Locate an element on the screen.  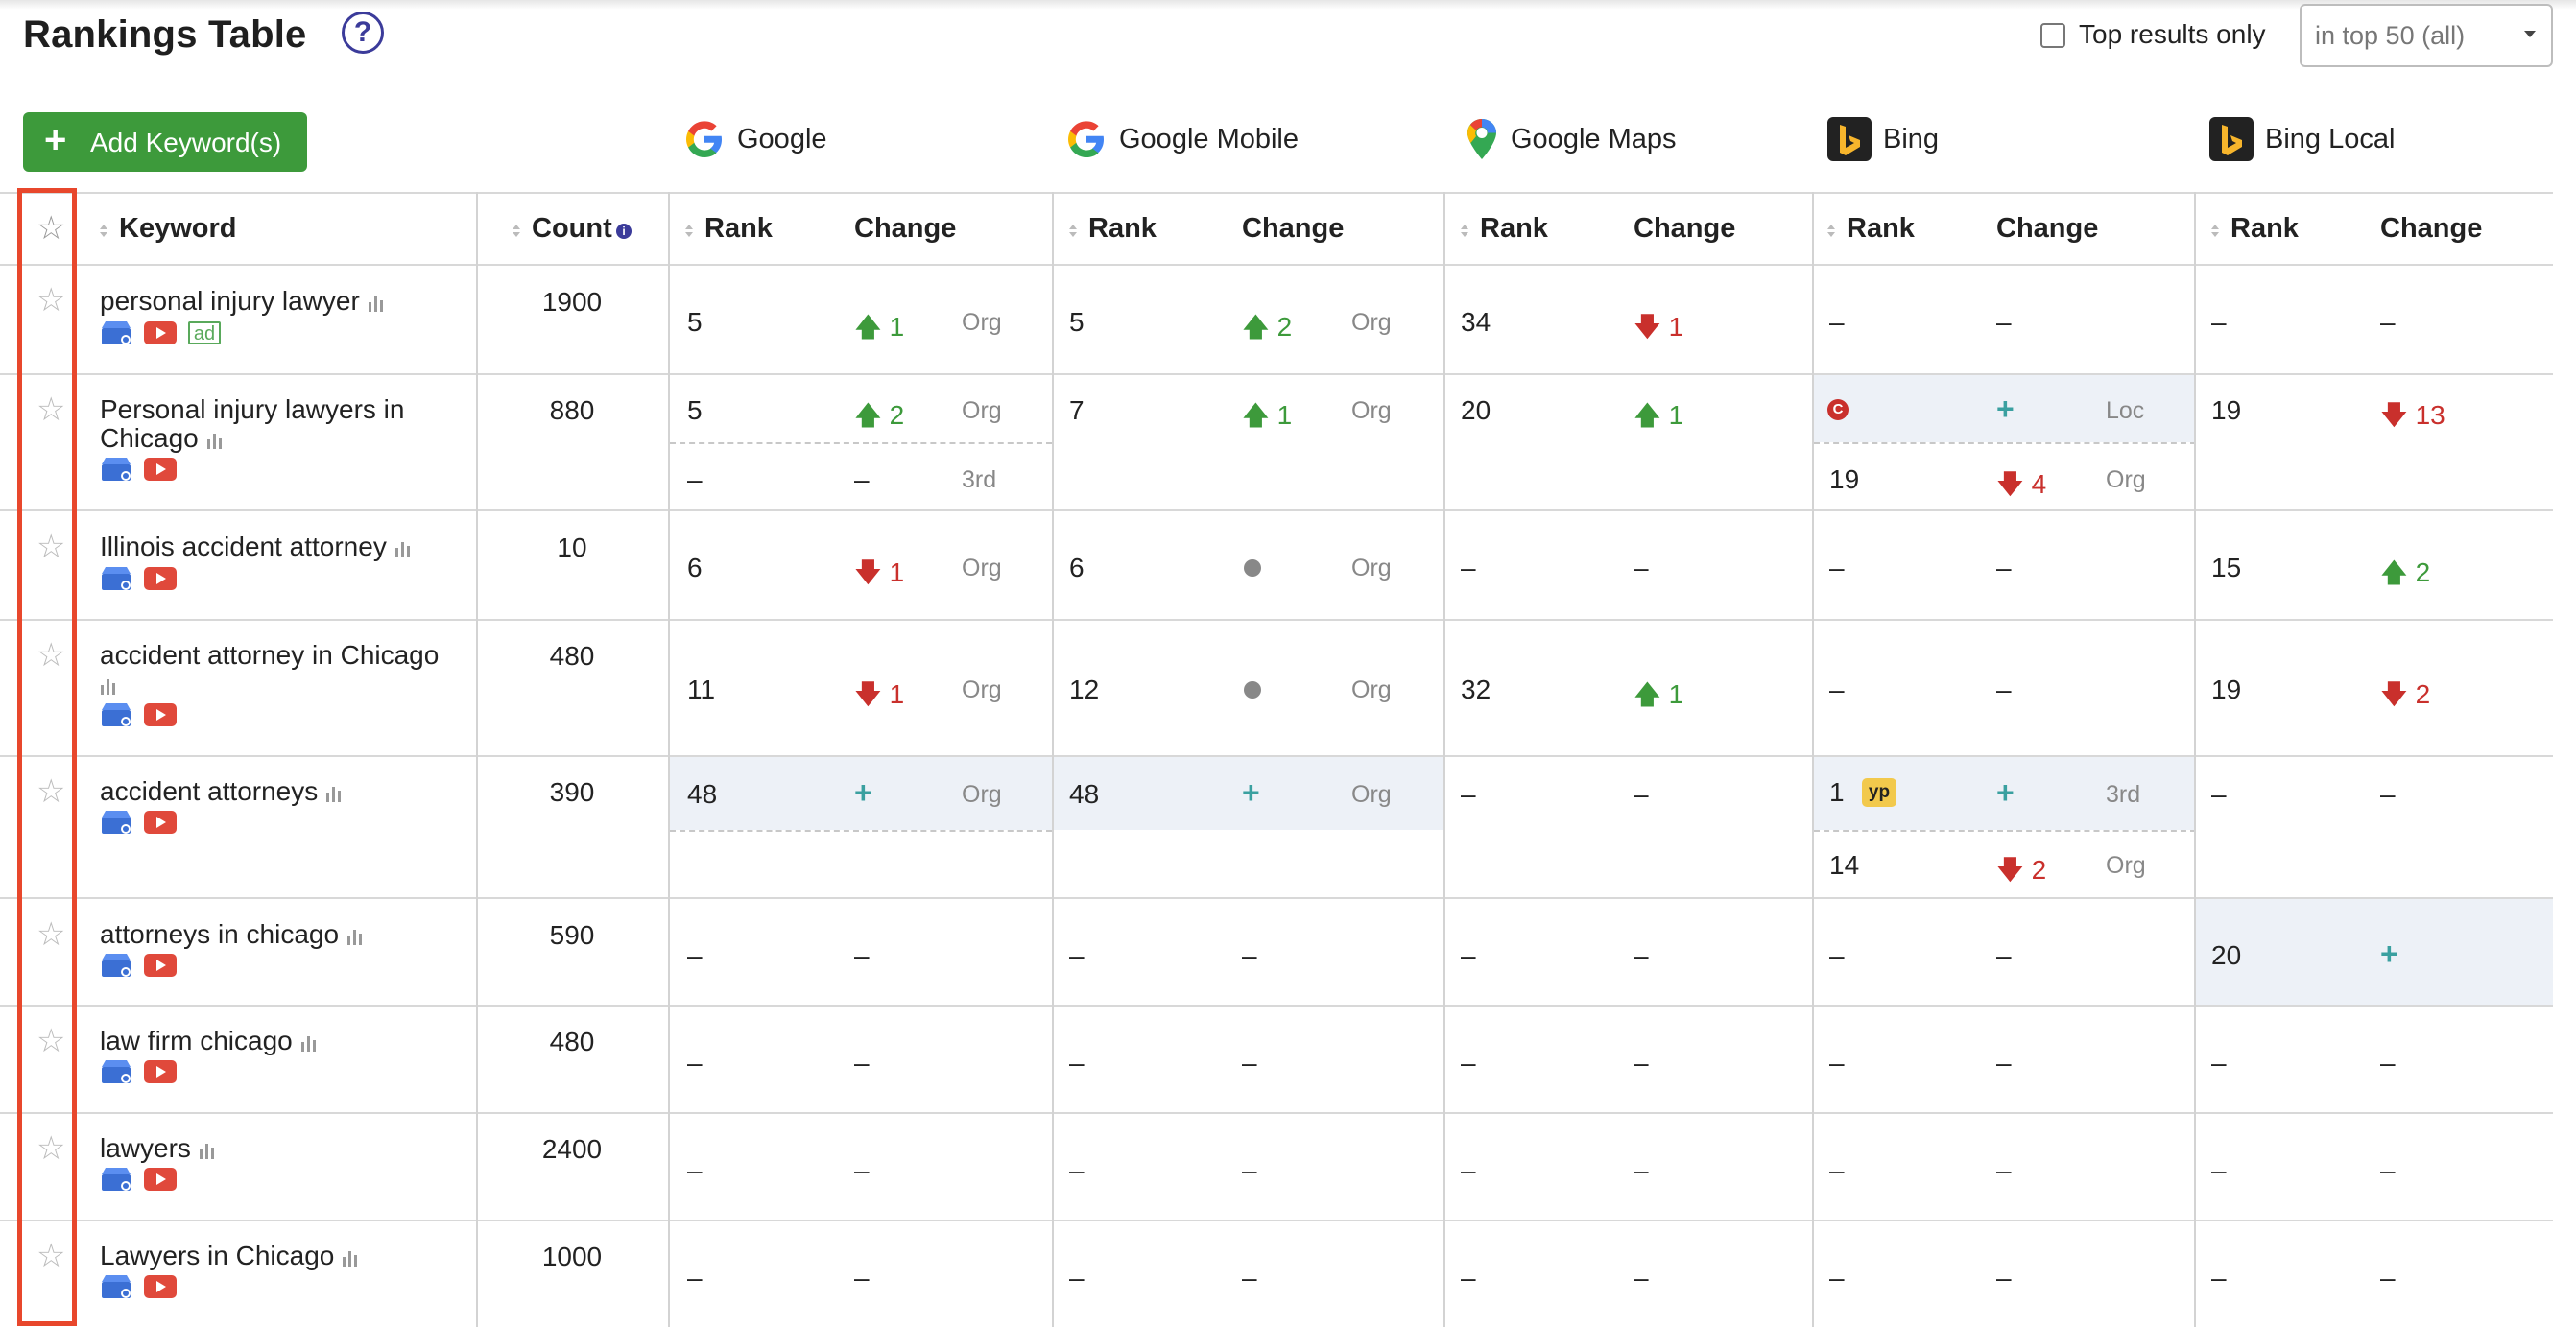
chevron-down-icon is located at coordinates (2530, 34).